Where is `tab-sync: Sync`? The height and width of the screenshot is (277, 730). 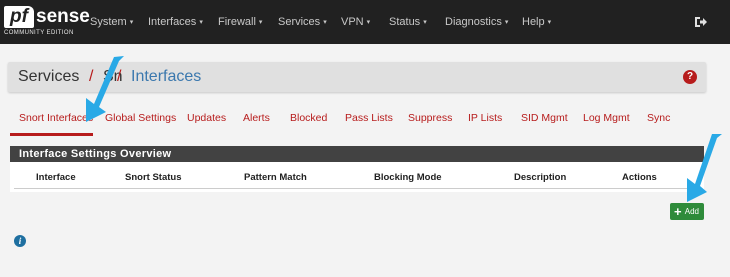 tab-sync: Sync is located at coordinates (658, 118).